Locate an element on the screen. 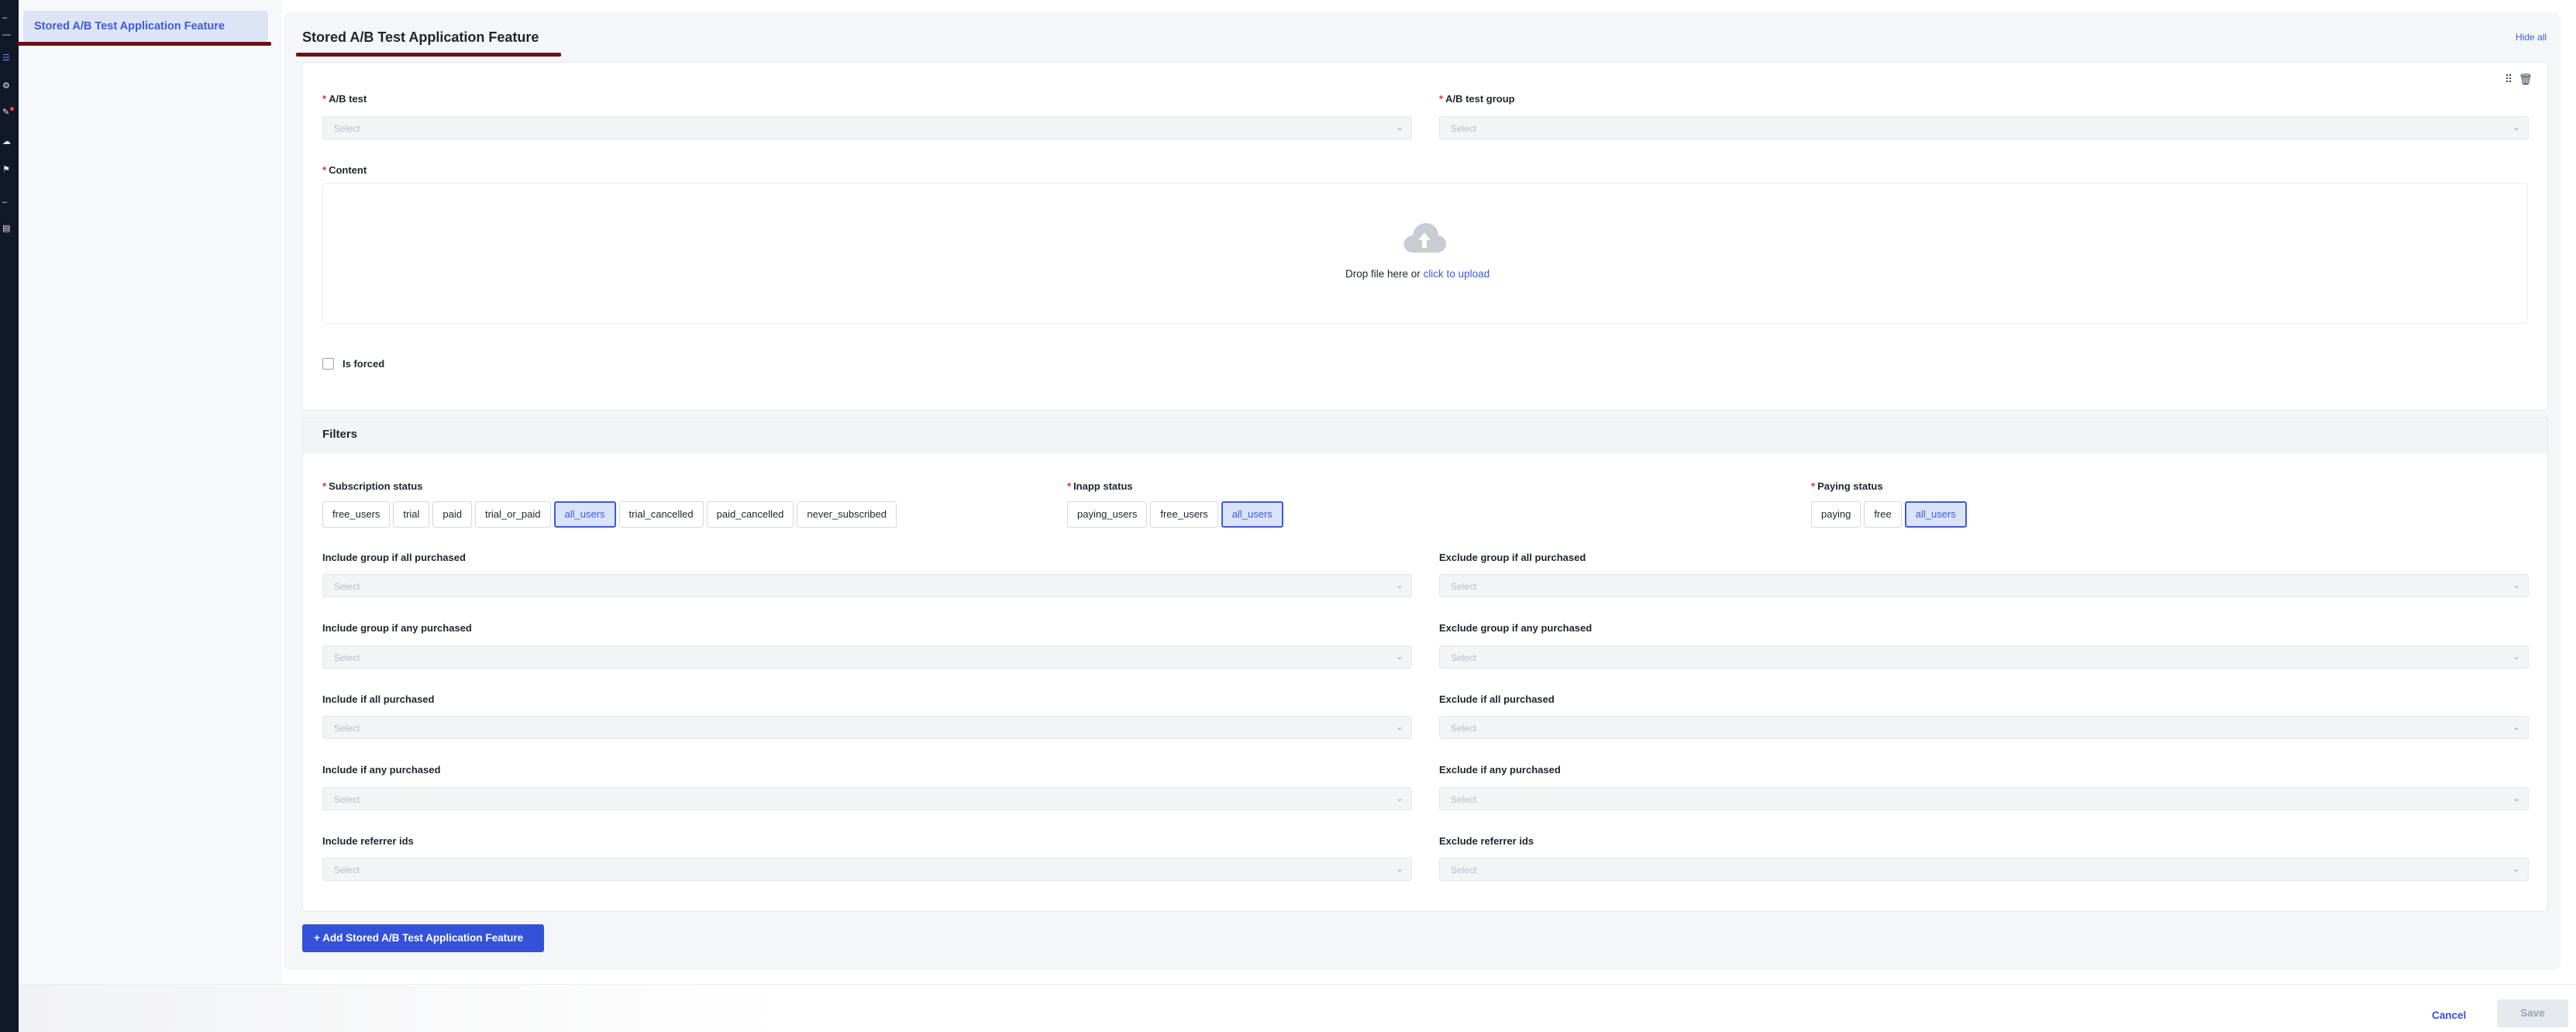 This screenshot has height=1032, width=2576. dropzone-text: Drop file here or click to upload is located at coordinates (1417, 274).